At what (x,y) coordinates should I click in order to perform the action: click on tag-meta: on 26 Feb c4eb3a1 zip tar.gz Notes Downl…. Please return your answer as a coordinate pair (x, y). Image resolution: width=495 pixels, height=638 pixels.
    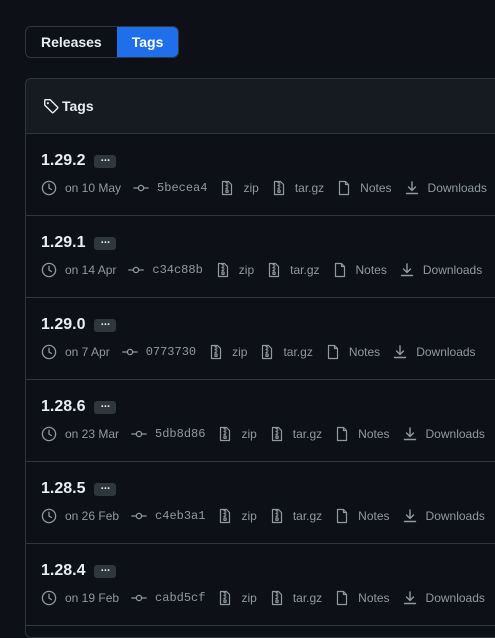
    Looking at the image, I should click on (268, 516).